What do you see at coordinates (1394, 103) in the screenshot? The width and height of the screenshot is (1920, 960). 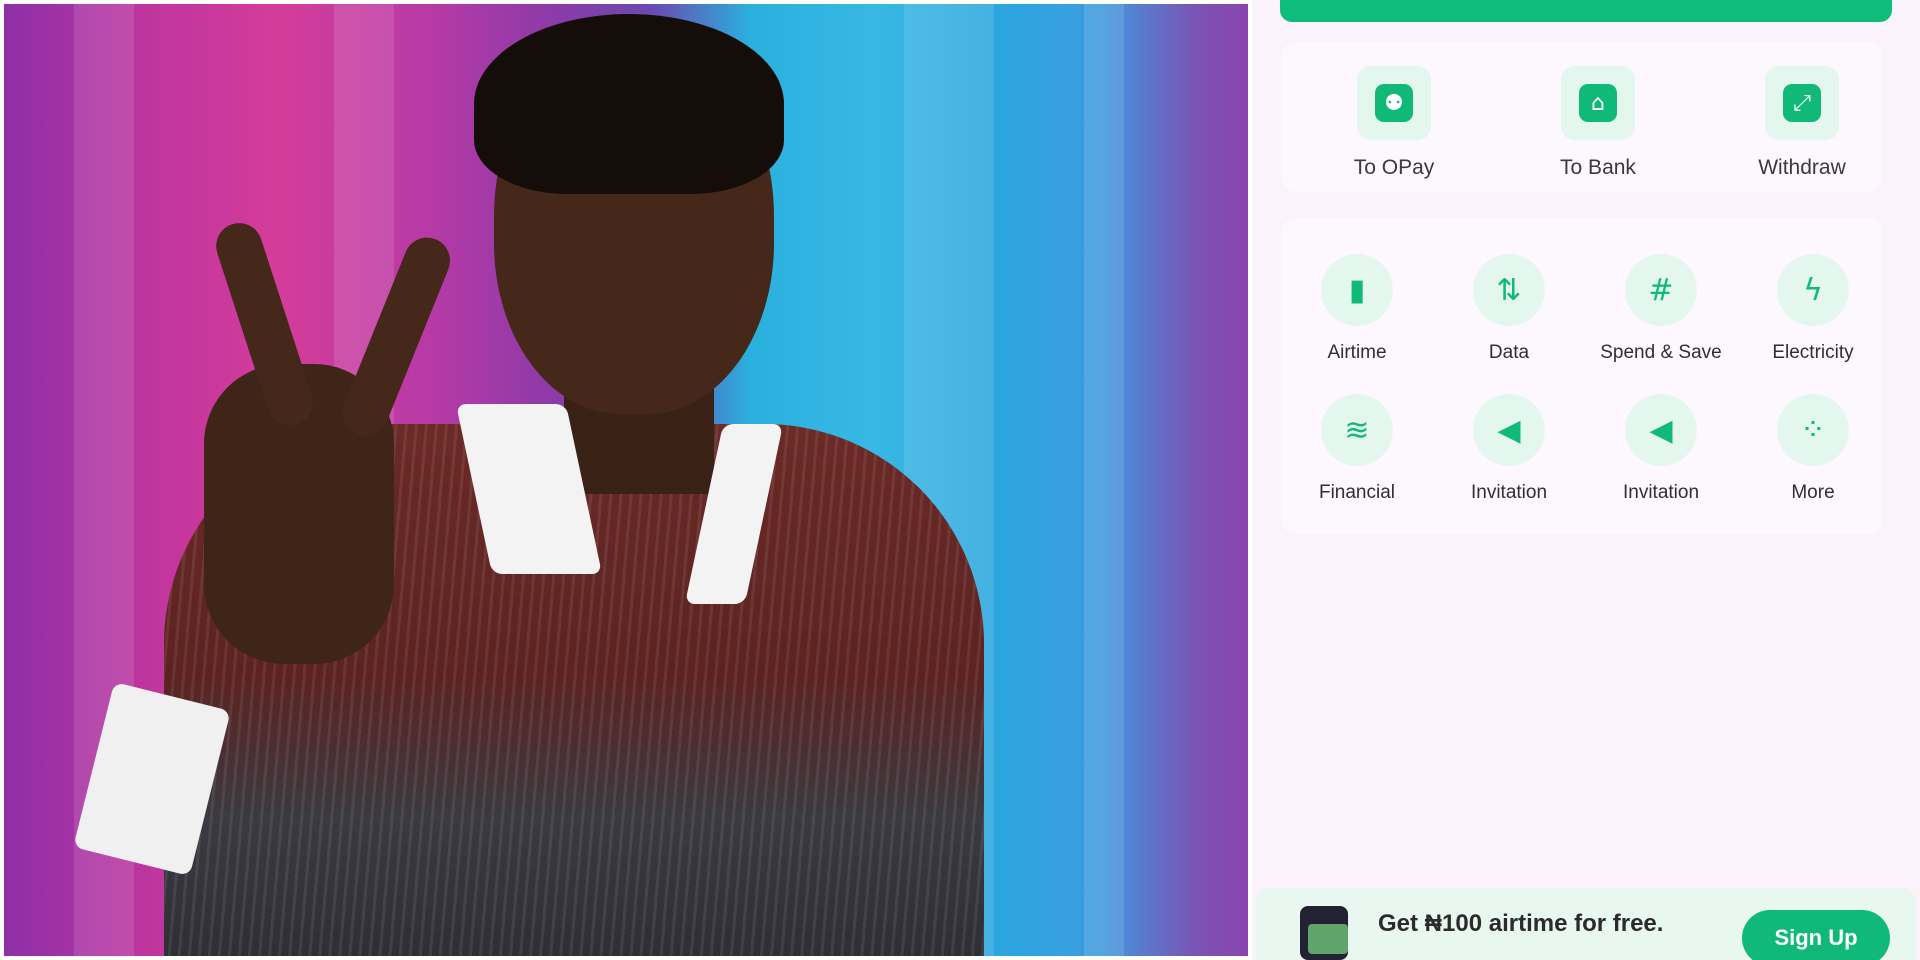 I see `person-card-icon: ⚉` at bounding box center [1394, 103].